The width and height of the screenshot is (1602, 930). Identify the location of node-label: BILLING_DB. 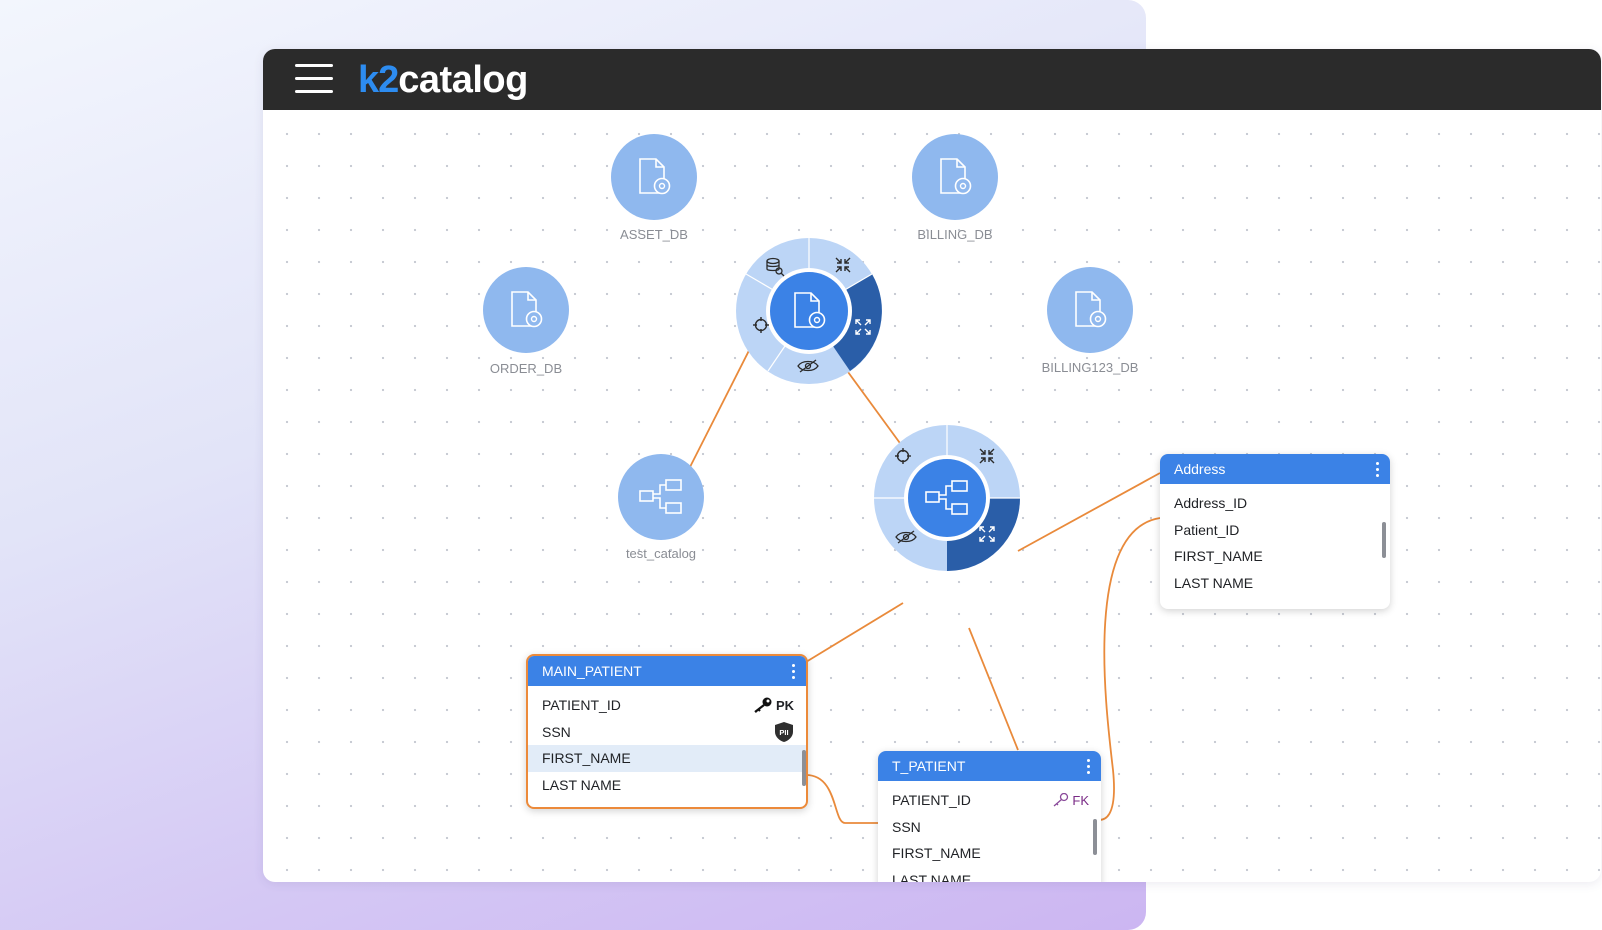
(955, 234).